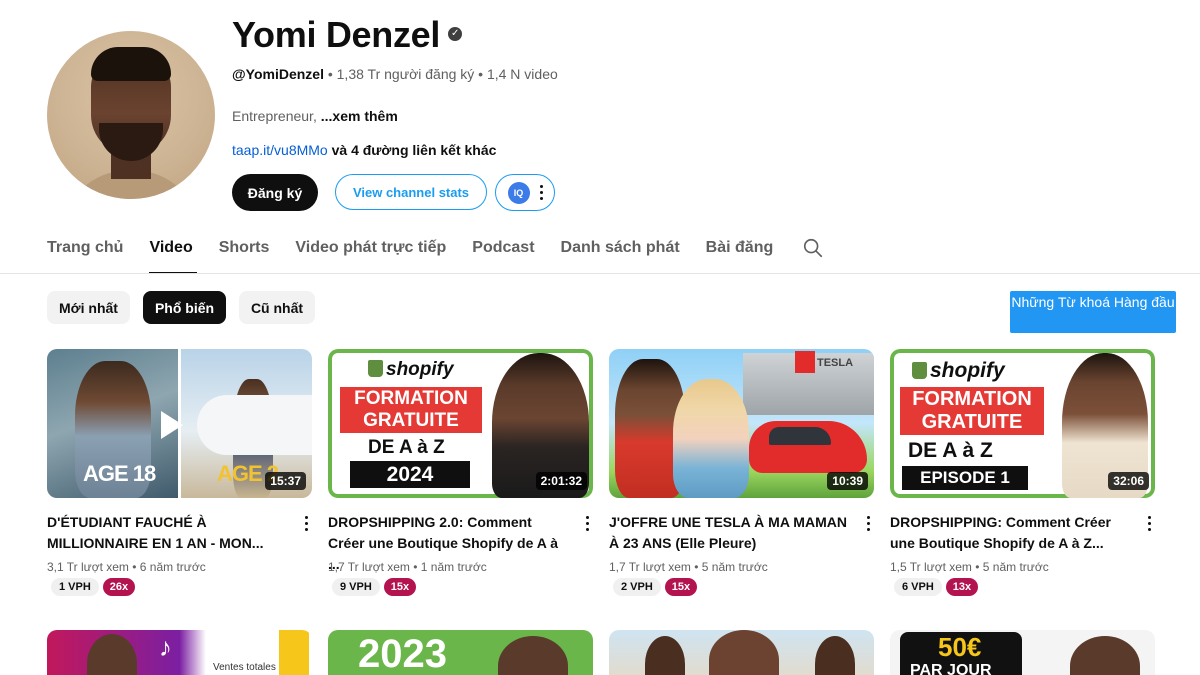 The height and width of the screenshot is (675, 1200). What do you see at coordinates (561, 481) in the screenshot?
I see `video-duration: 2:01:32` at bounding box center [561, 481].